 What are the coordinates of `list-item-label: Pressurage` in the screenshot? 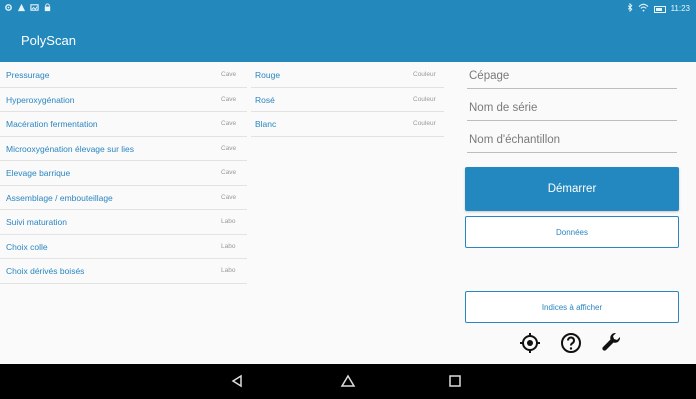 It's located at (28, 75).